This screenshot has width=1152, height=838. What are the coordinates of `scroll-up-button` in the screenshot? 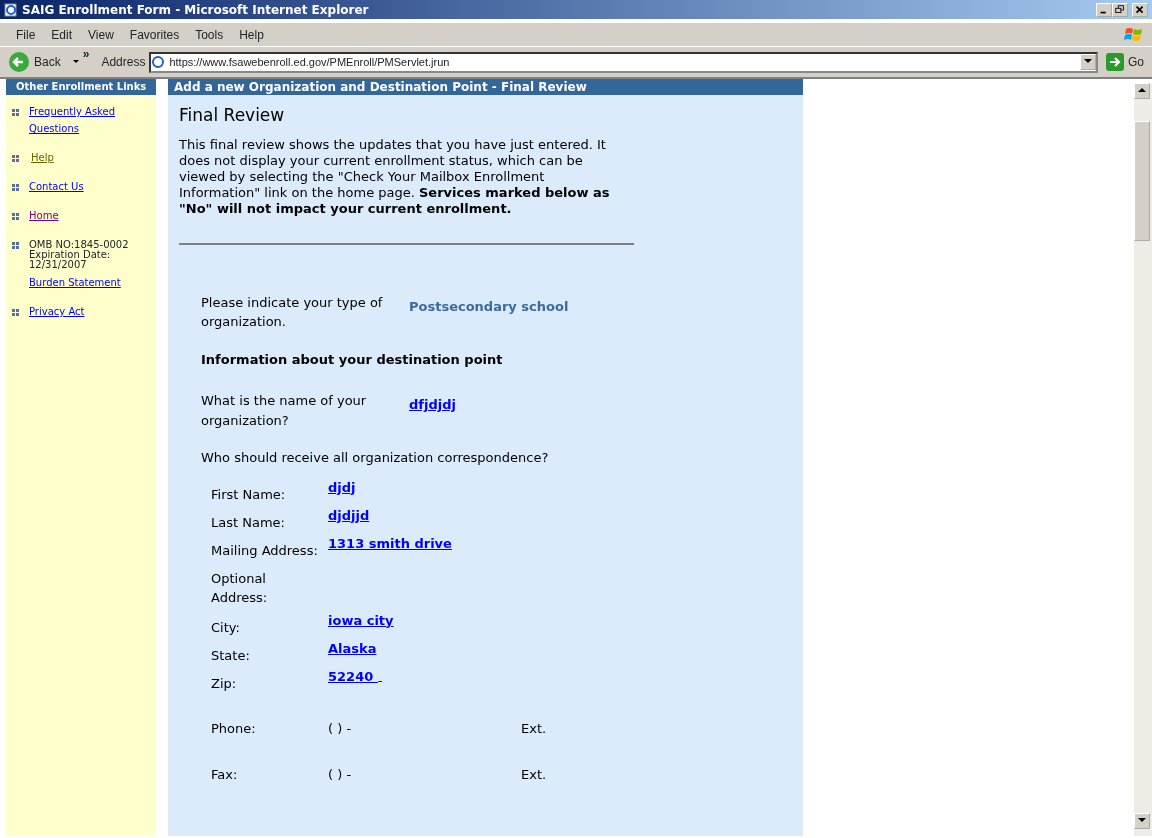 It's located at (1142, 91).